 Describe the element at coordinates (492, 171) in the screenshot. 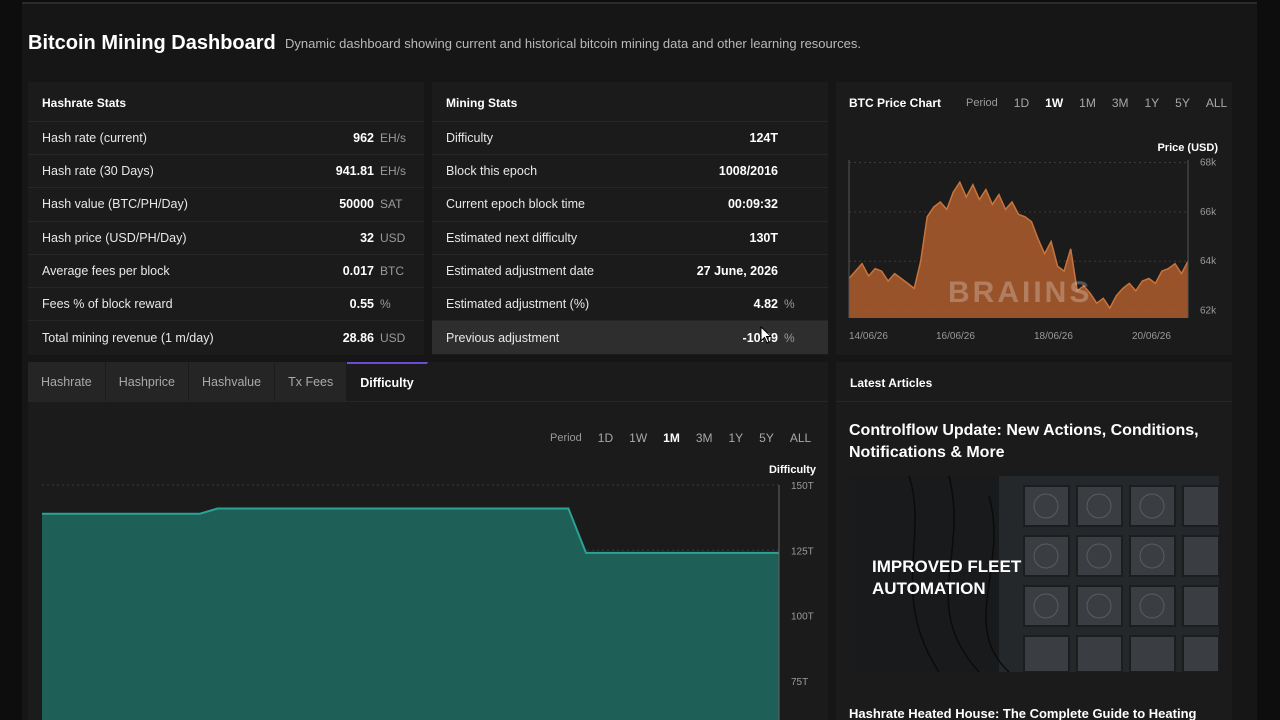

I see `stat-label: Block this epoch` at that location.